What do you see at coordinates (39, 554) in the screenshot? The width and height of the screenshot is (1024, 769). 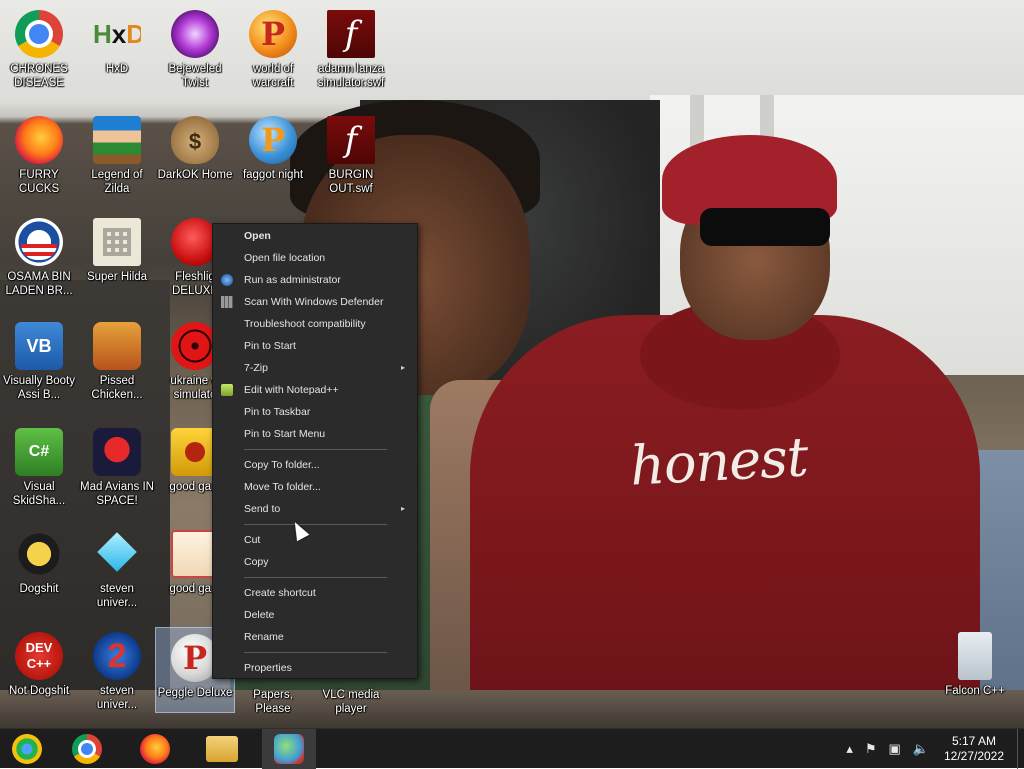 I see `cpp-bird-icon` at bounding box center [39, 554].